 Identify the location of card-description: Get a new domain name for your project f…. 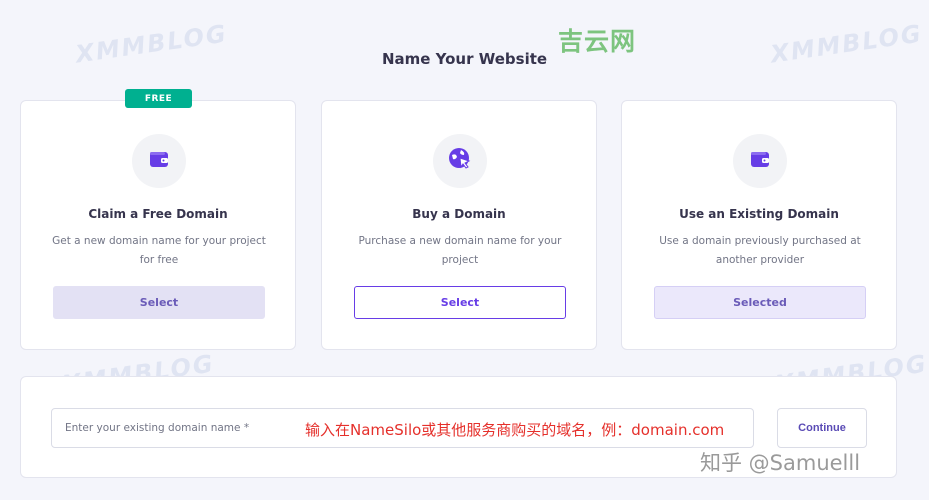
(159, 250).